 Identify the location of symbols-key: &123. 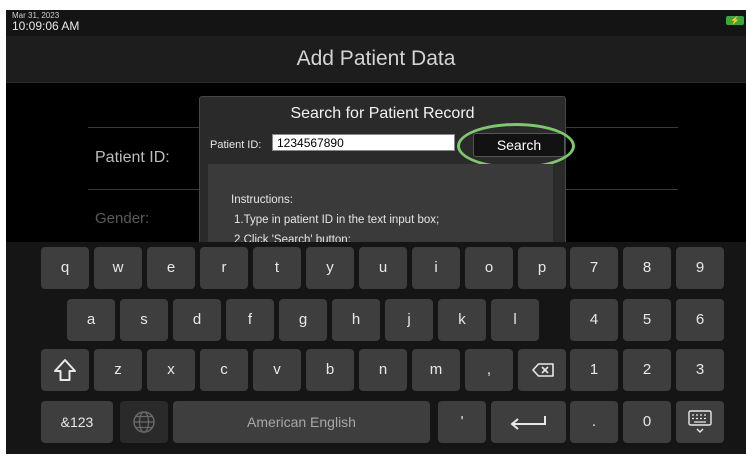
(77, 422).